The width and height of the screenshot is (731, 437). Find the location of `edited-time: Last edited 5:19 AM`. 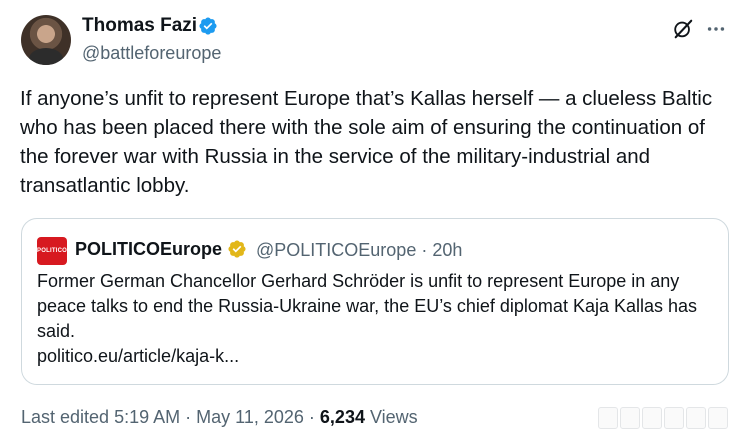

edited-time: Last edited 5:19 AM is located at coordinates (100, 417).